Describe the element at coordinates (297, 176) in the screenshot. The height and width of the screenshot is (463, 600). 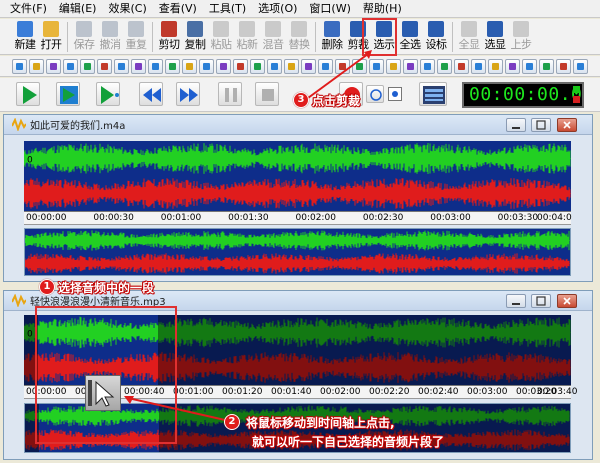
I see `waveform-main-1: 0` at that location.